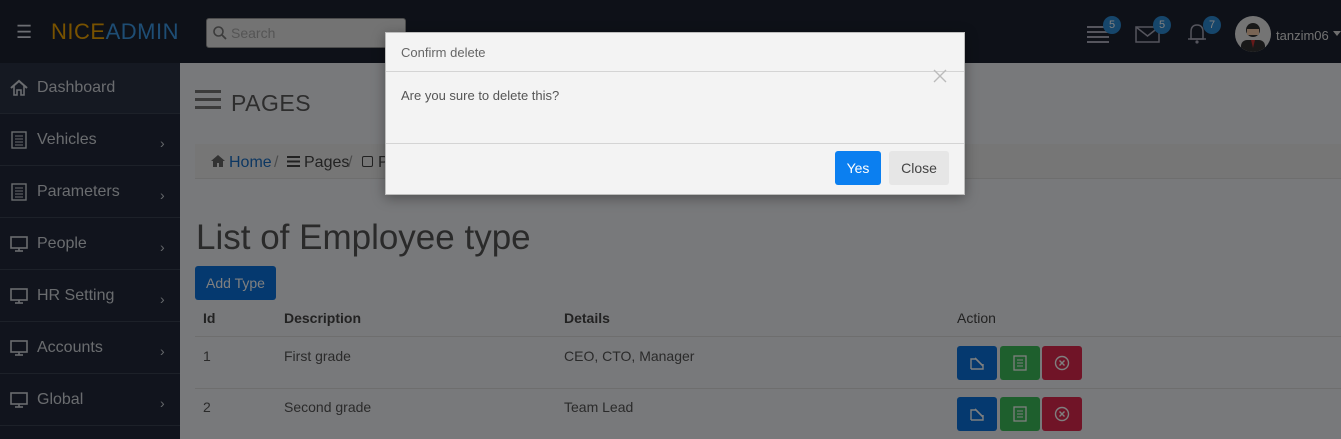  Describe the element at coordinates (443, 52) in the screenshot. I see `dialog-title: Confirm delete` at that location.